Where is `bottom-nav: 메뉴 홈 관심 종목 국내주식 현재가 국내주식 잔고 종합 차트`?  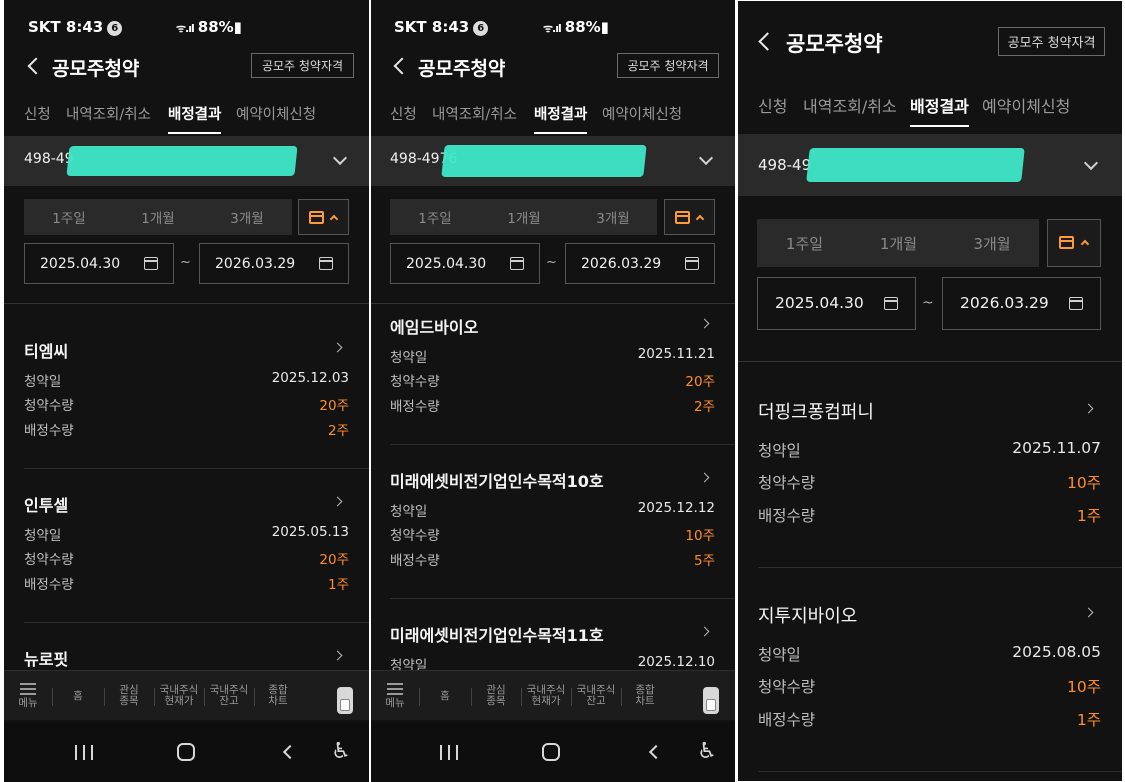 bottom-nav: 메뉴 홈 관심 종목 국내주식 현재가 국내주식 잔고 종합 차트 is located at coordinates (186, 695).